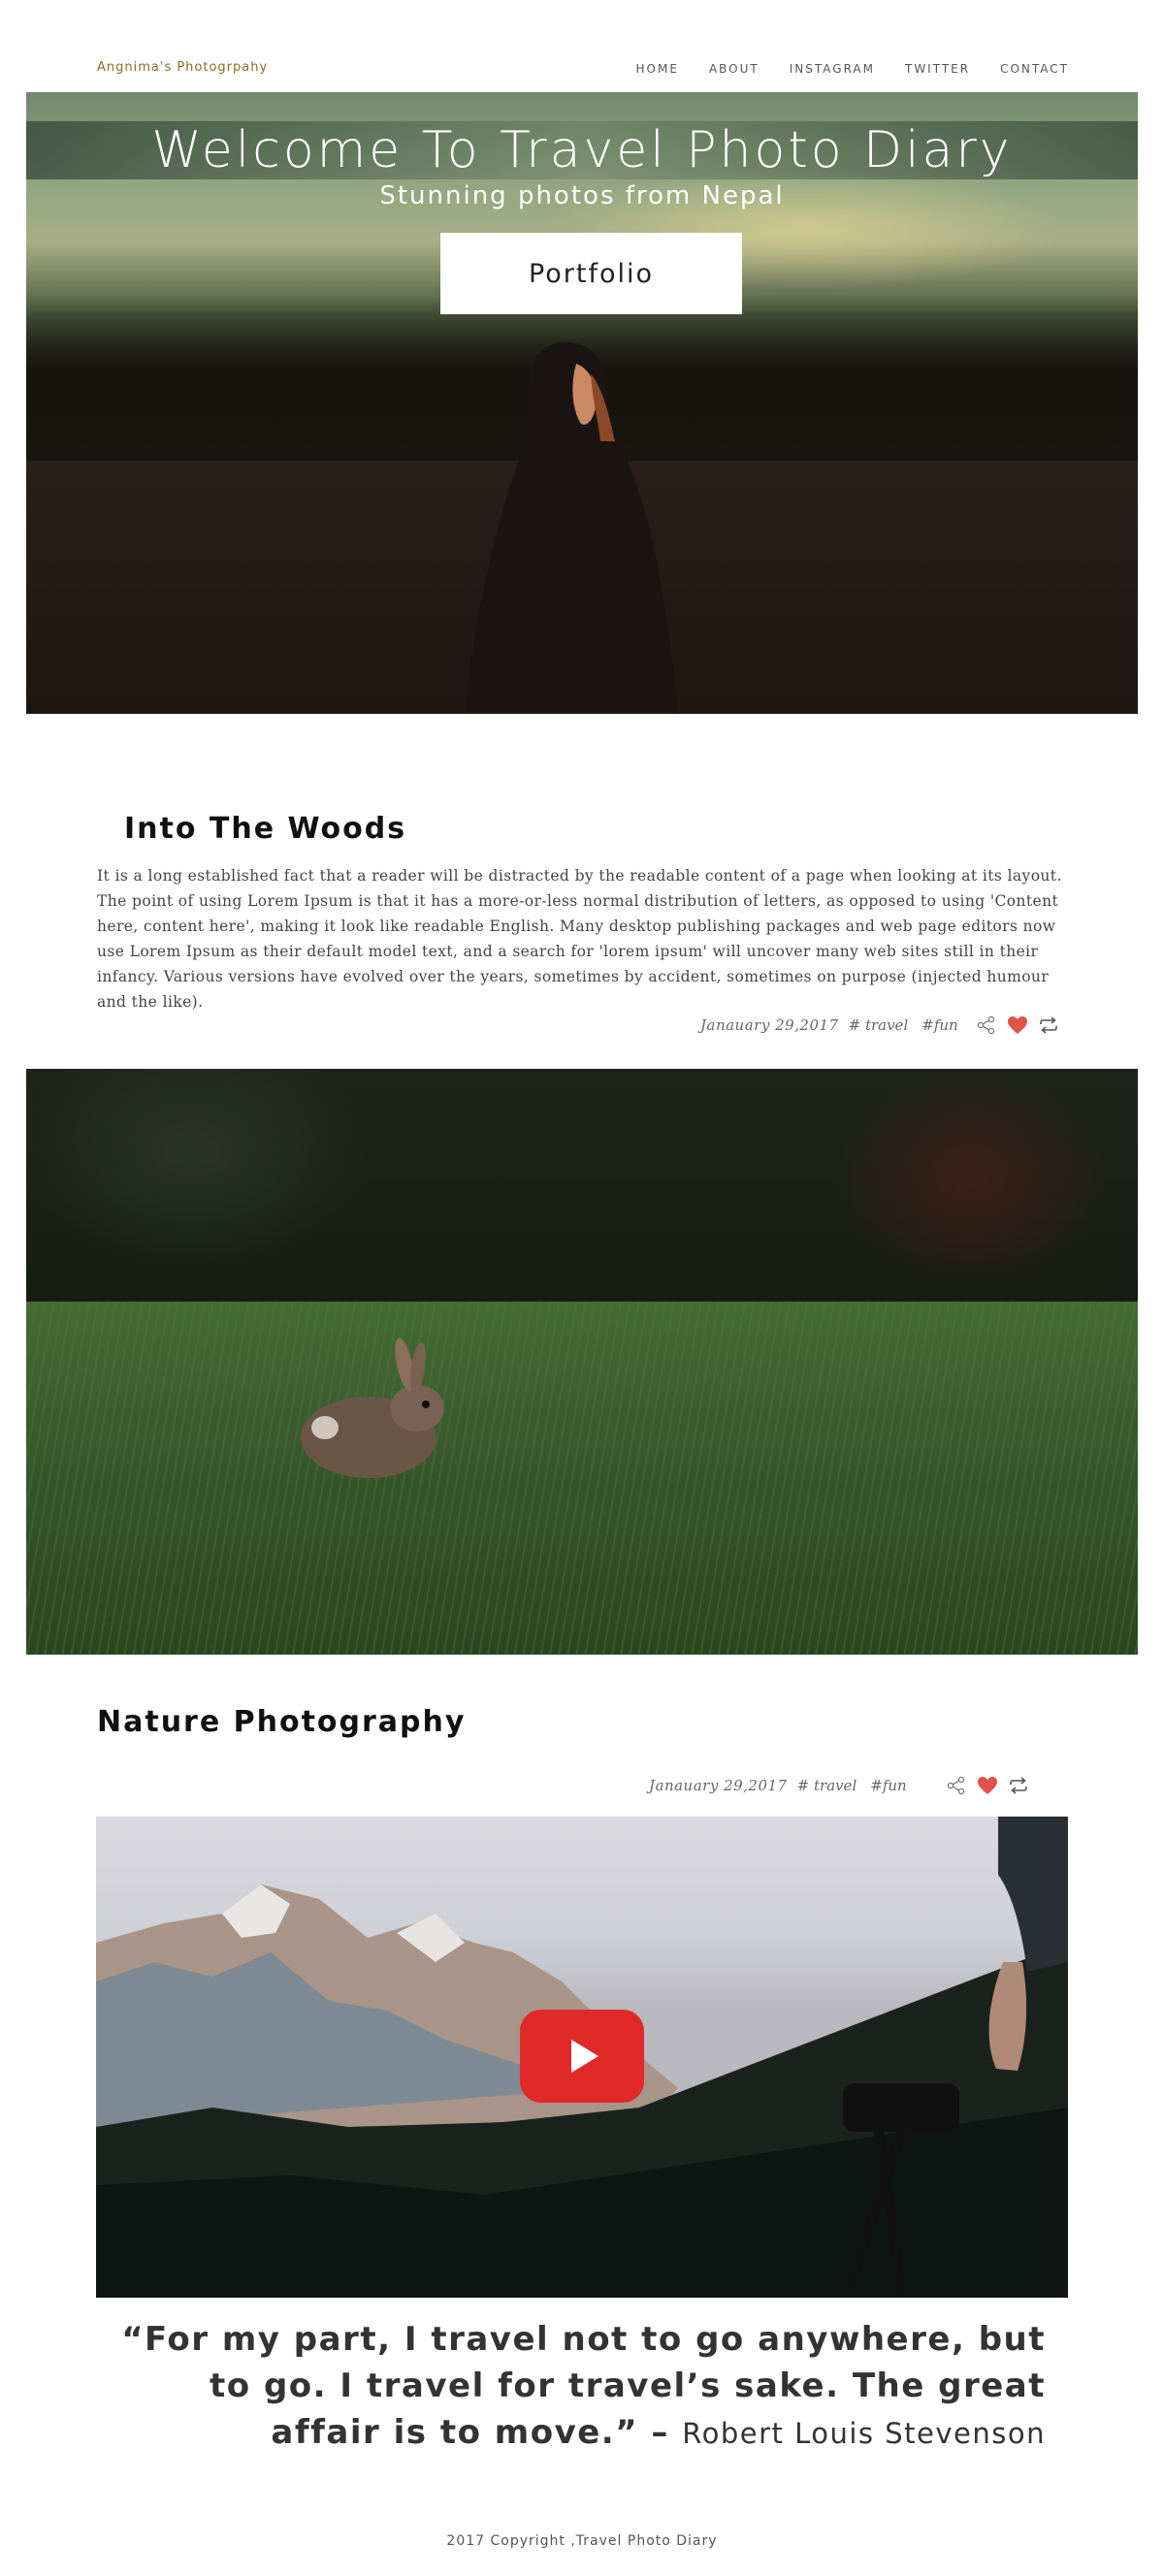 Image resolution: width=1164 pixels, height=2576 pixels. I want to click on post-title-into-the-woods: Into The Woods, so click(265, 829).